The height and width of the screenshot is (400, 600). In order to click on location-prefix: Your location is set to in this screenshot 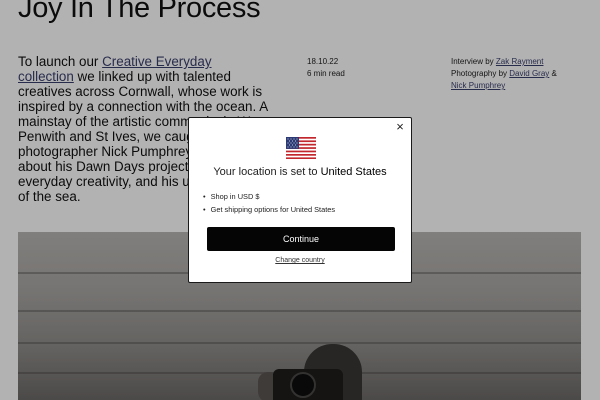, I will do `click(267, 172)`.